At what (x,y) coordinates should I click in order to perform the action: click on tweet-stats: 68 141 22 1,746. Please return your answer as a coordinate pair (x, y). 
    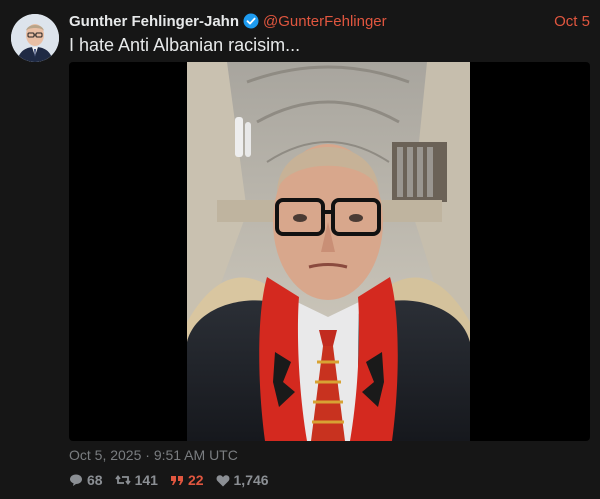
    Looking at the image, I should click on (169, 480).